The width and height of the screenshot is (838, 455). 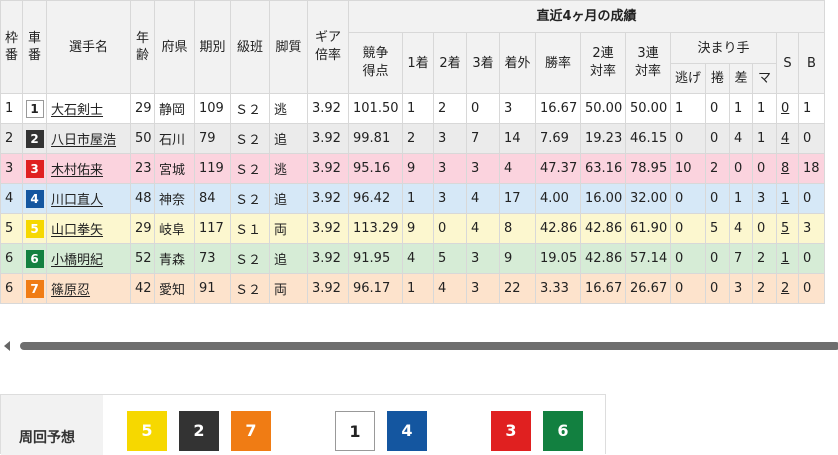 I want to click on prediction-bike-badge: 2, so click(x=199, y=431).